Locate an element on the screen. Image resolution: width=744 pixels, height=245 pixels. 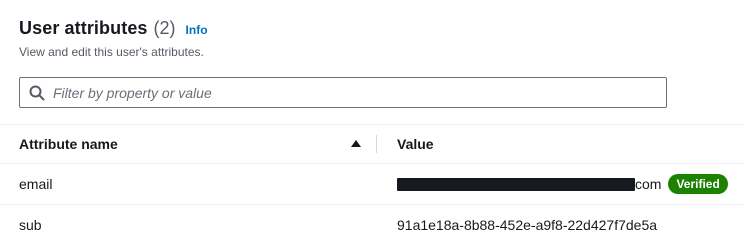
page-title: User attributes is located at coordinates (83, 28).